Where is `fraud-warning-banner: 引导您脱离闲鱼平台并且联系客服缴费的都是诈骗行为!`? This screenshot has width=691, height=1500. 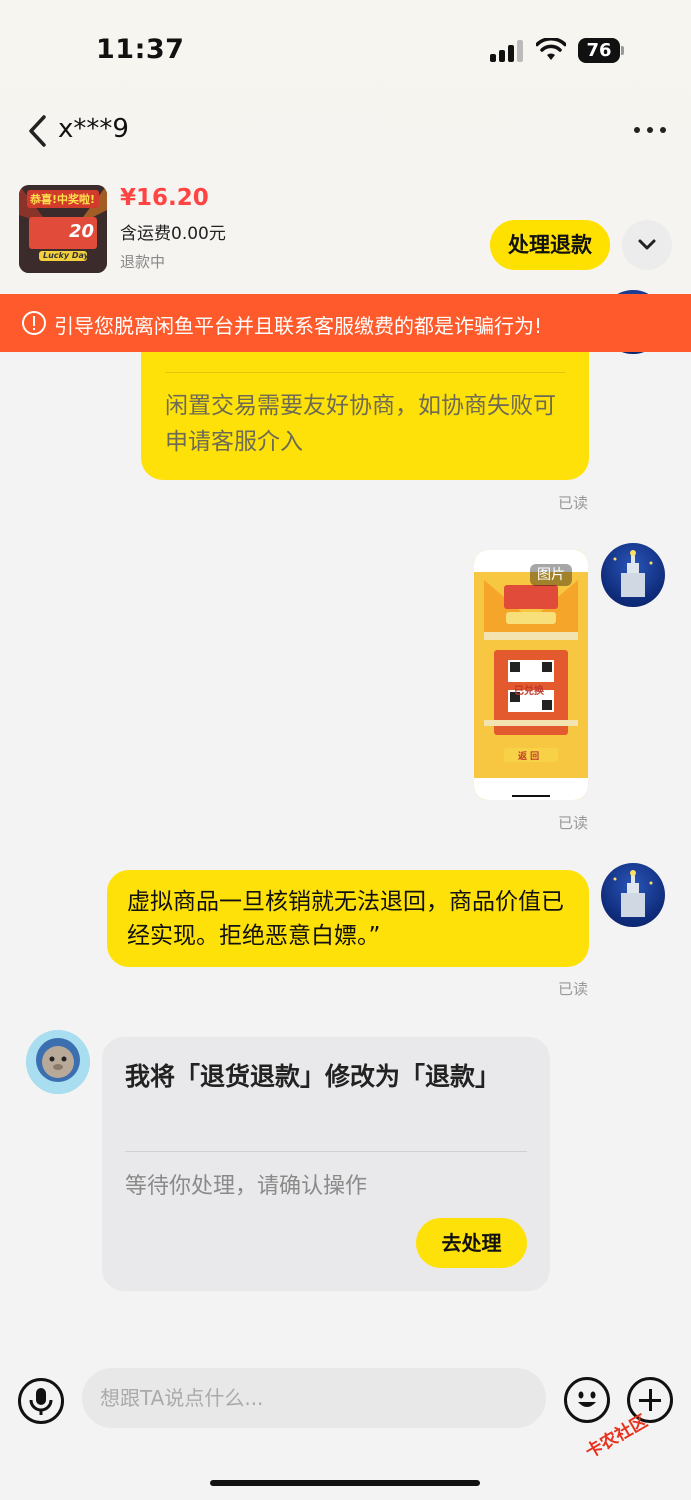
fraud-warning-banner: 引导您脱离闲鱼平台并且联系客服缴费的都是诈骗行为! is located at coordinates (345, 323).